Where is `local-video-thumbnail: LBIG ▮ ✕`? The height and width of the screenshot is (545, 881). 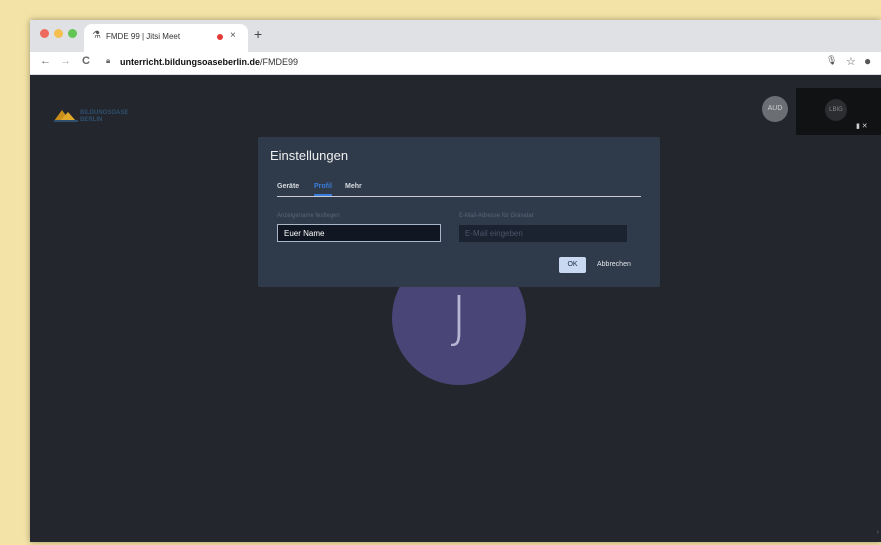 local-video-thumbnail: LBIG ▮ ✕ is located at coordinates (838, 111).